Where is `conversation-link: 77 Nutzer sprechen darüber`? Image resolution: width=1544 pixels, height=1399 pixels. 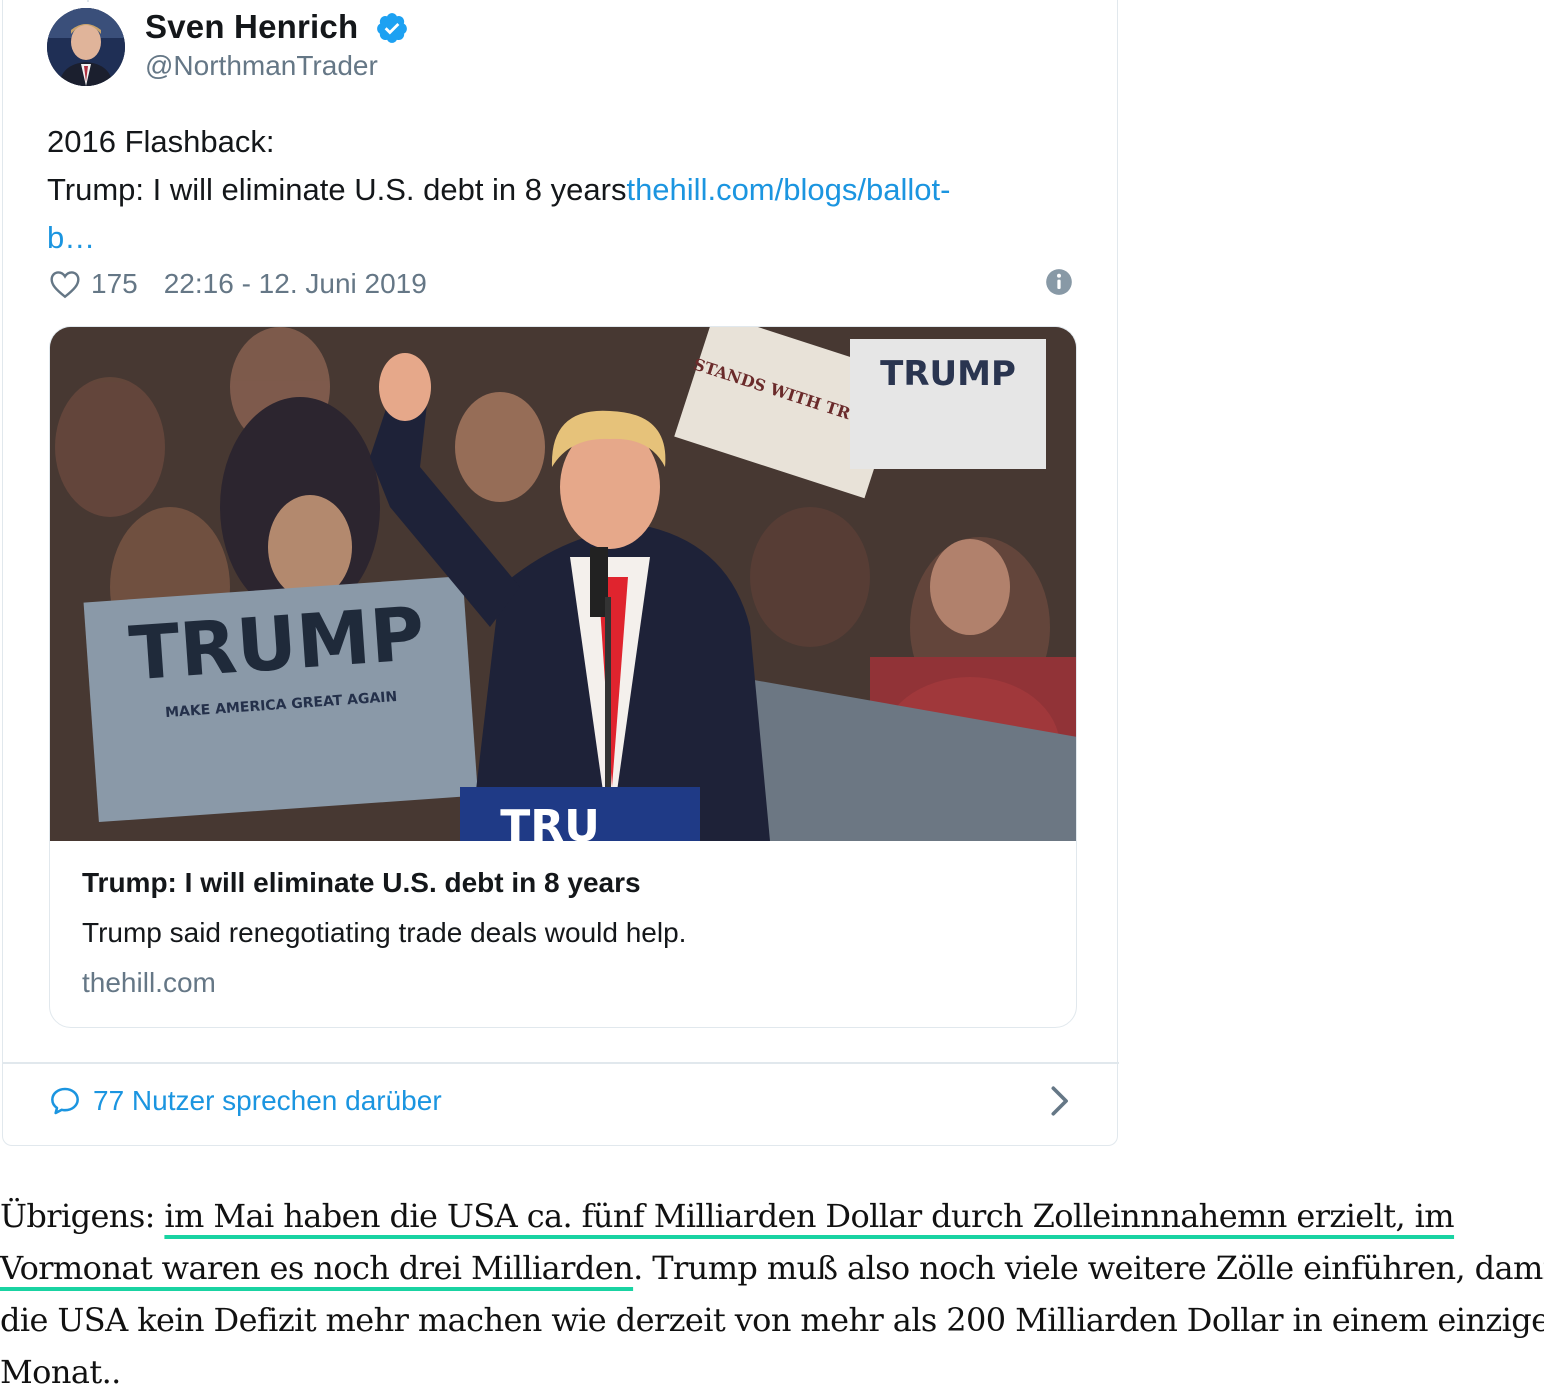
conversation-link: 77 Nutzer sprechen darüber is located at coordinates (245, 1101).